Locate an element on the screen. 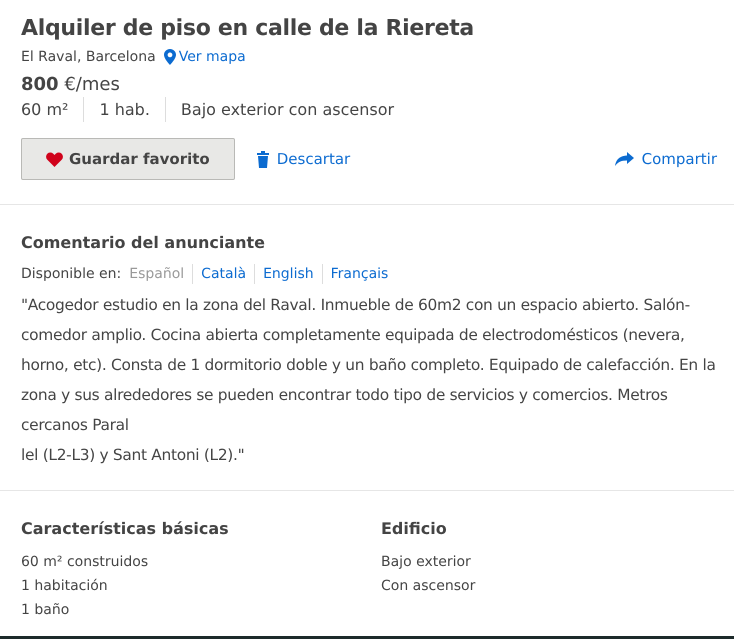 Image resolution: width=734 pixels, height=639 pixels. map-pin-icon is located at coordinates (170, 57).